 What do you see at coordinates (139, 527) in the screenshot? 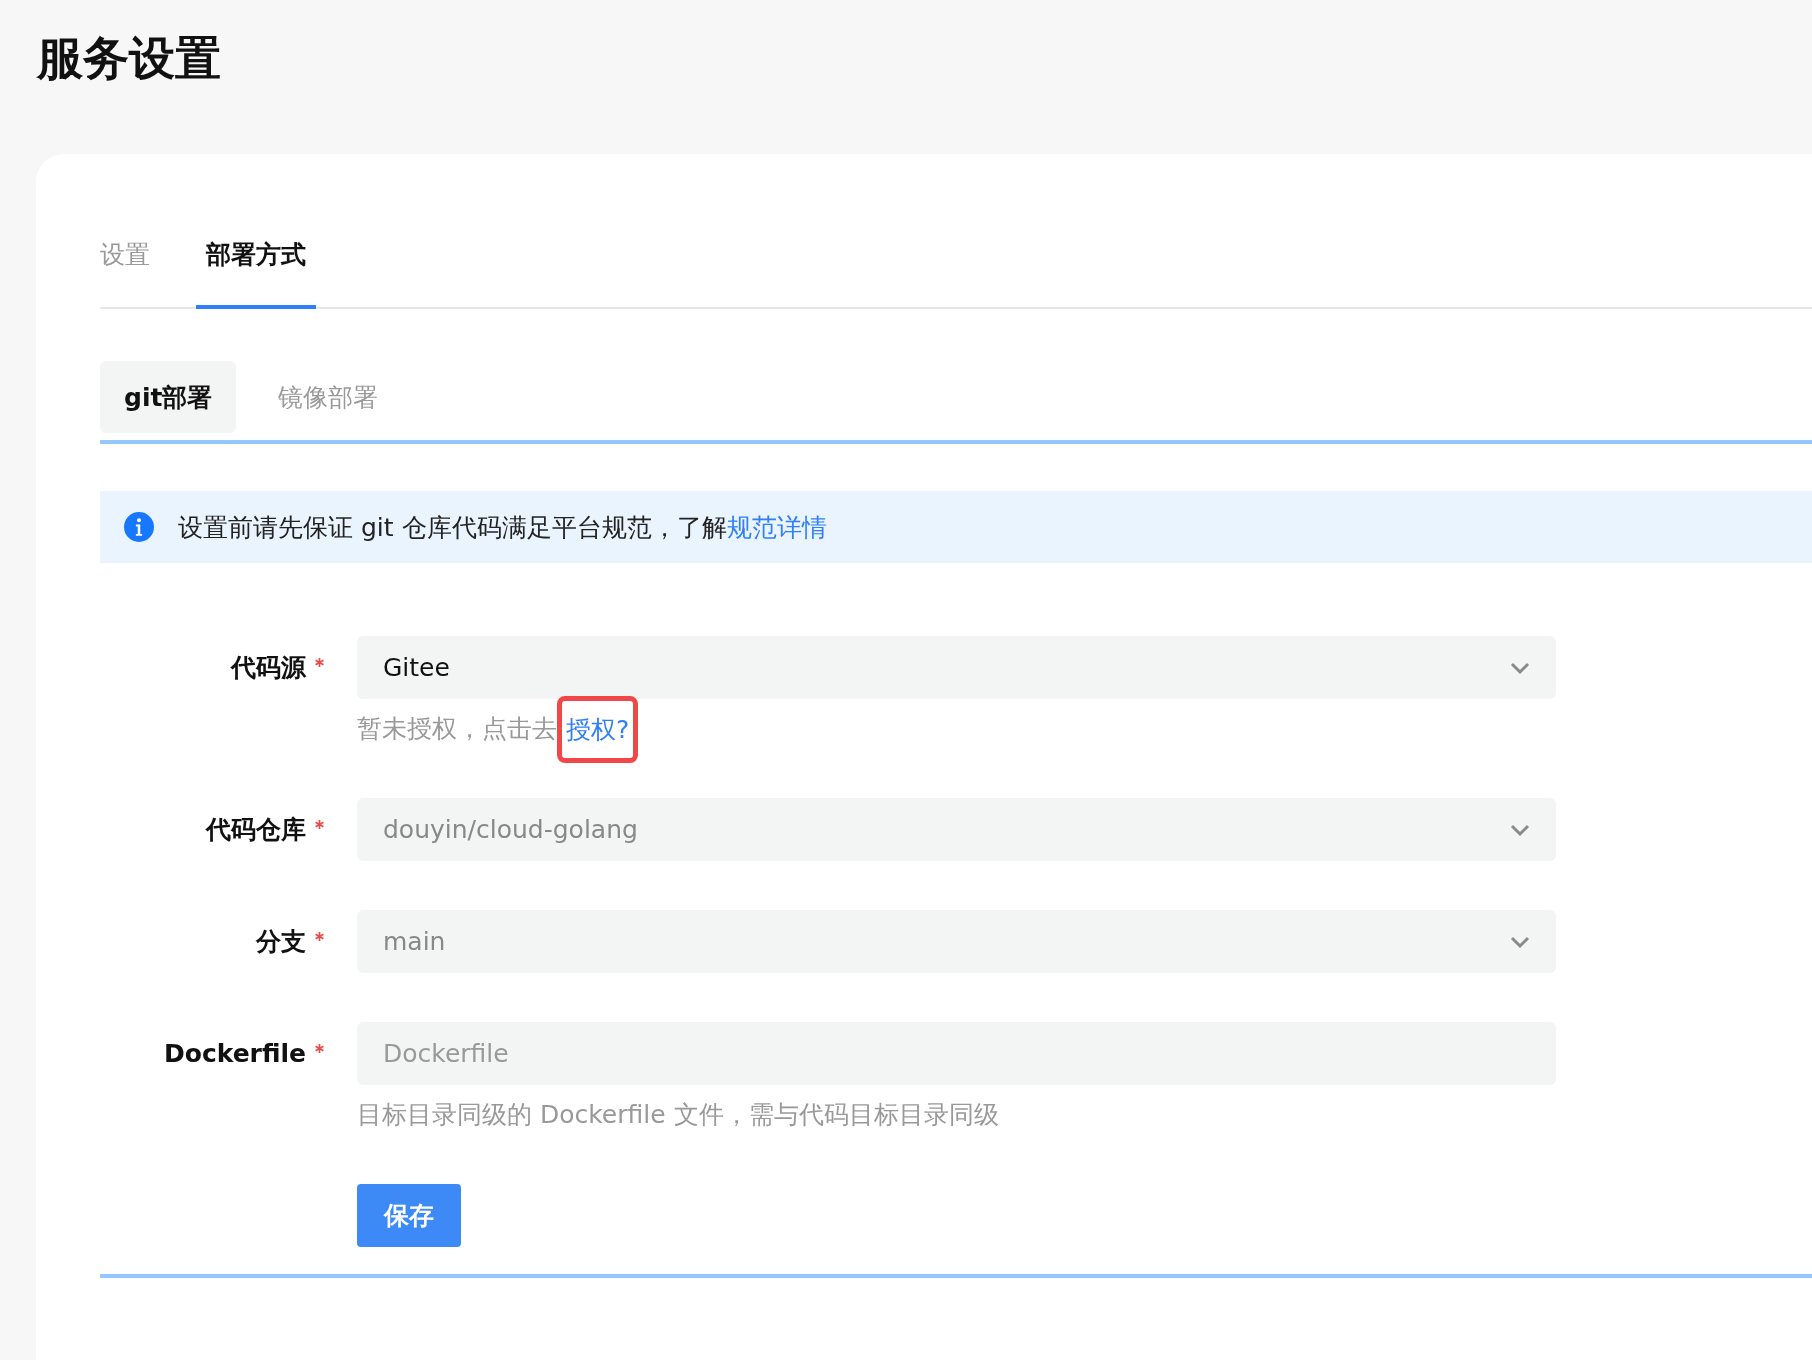
I see `info-icon` at bounding box center [139, 527].